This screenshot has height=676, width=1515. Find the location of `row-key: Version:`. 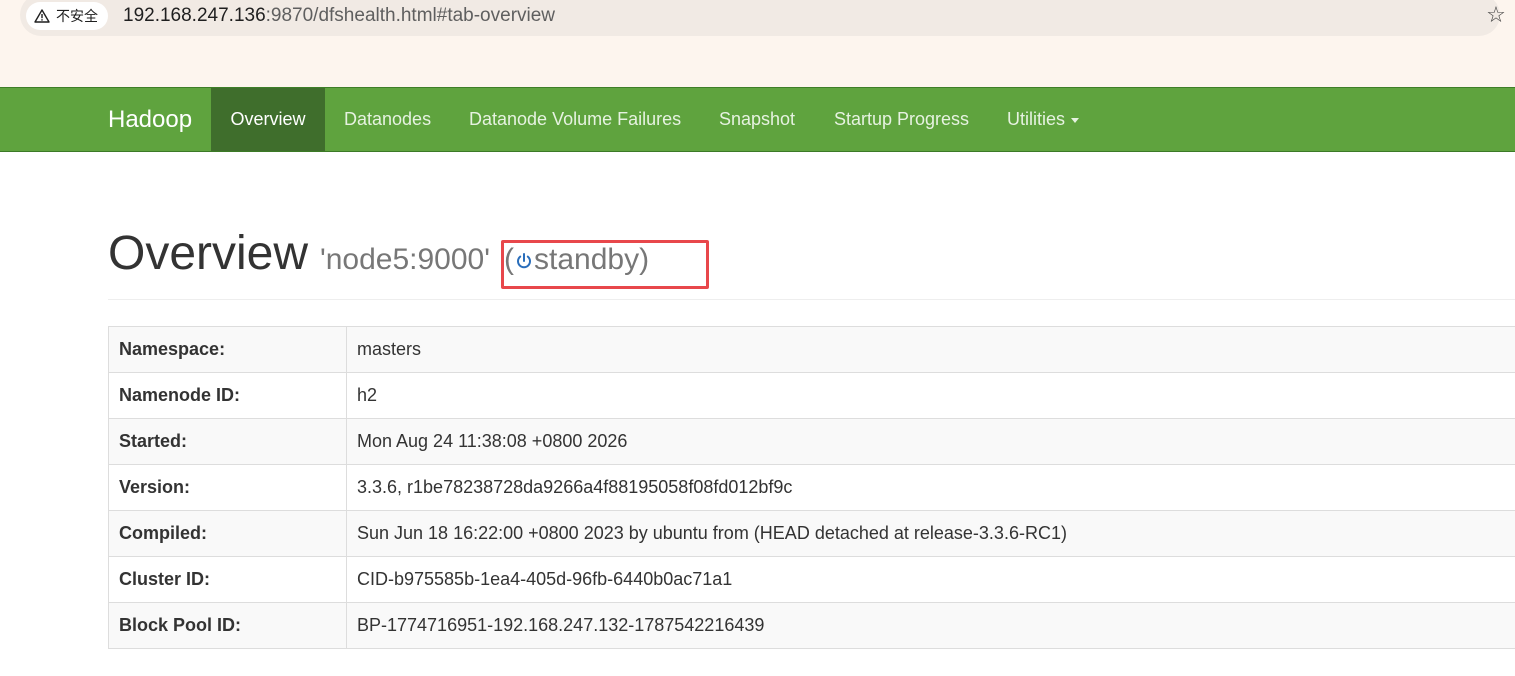

row-key: Version: is located at coordinates (227, 487).